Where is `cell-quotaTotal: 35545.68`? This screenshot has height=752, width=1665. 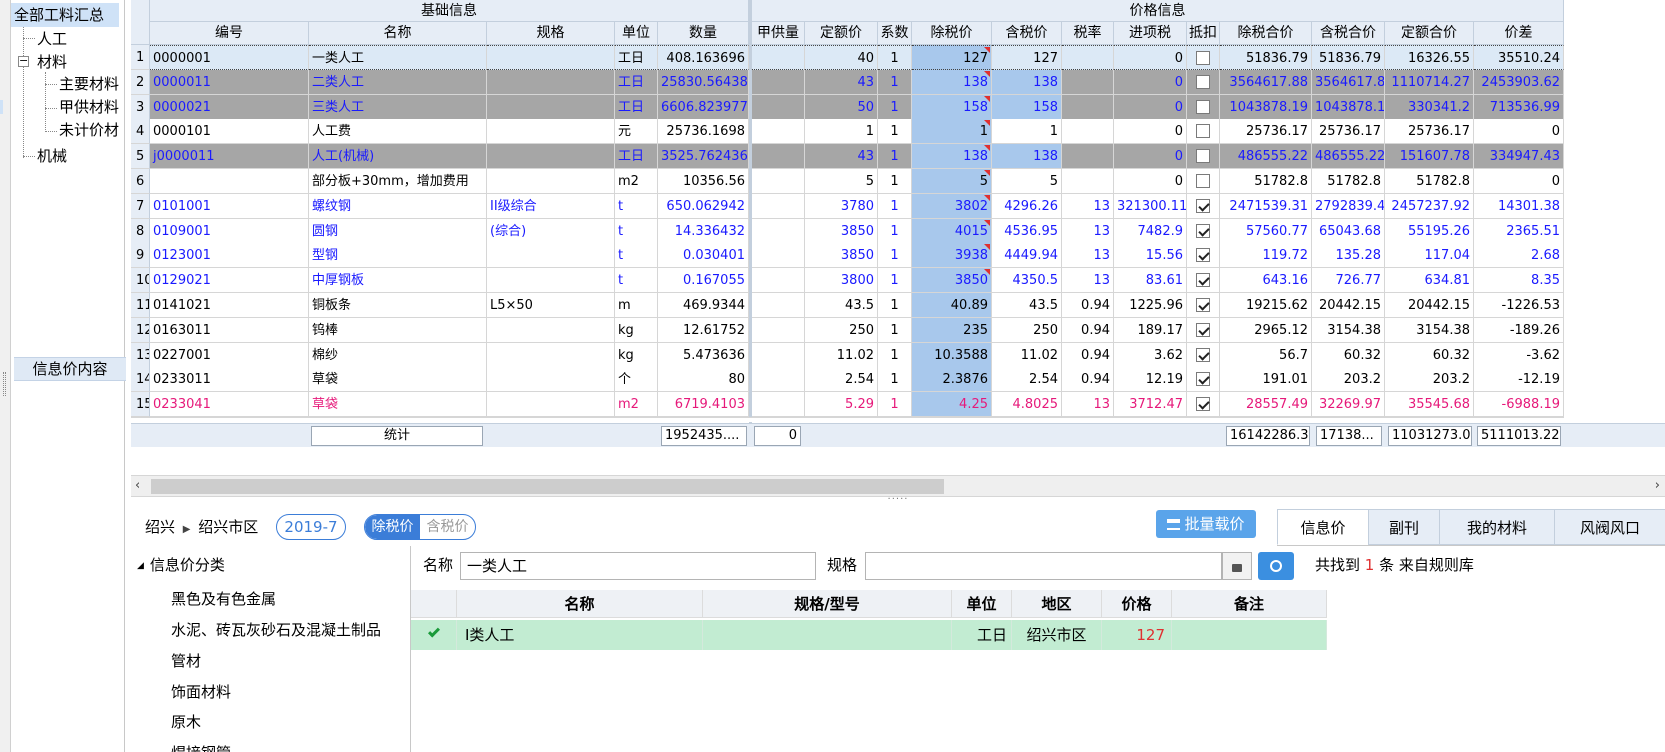 cell-quotaTotal: 35545.68 is located at coordinates (1429, 404).